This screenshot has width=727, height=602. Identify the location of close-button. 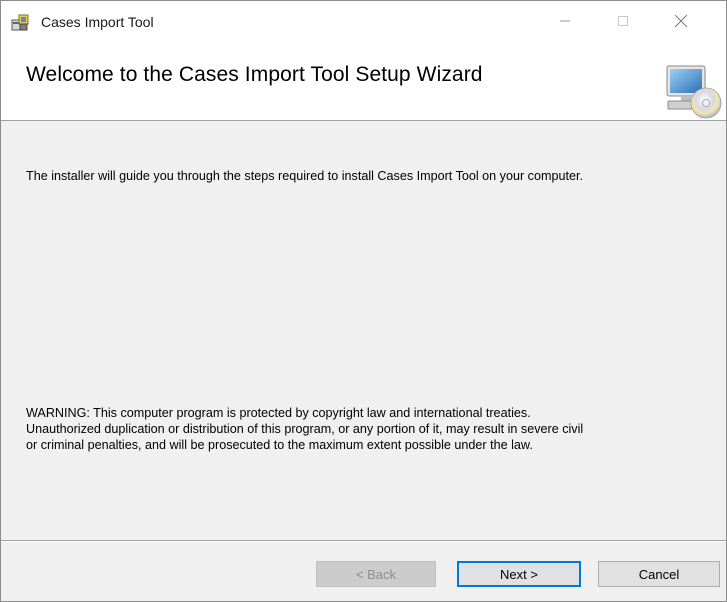
(681, 21).